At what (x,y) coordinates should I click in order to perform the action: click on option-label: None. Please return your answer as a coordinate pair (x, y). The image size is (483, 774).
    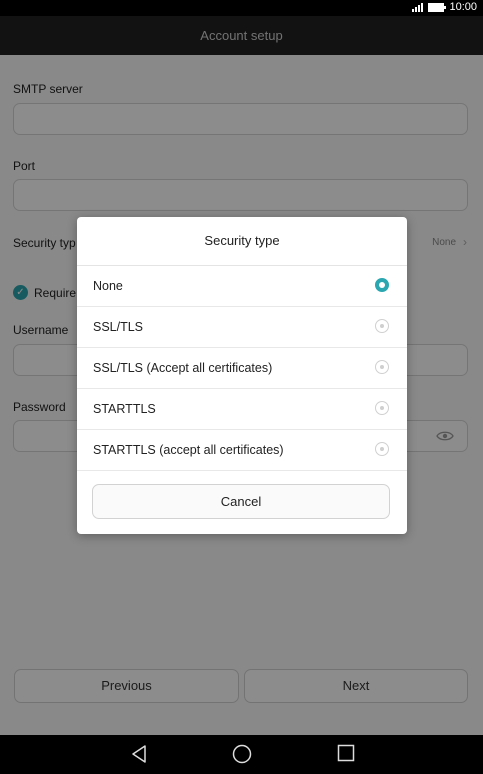
    Looking at the image, I should click on (108, 286).